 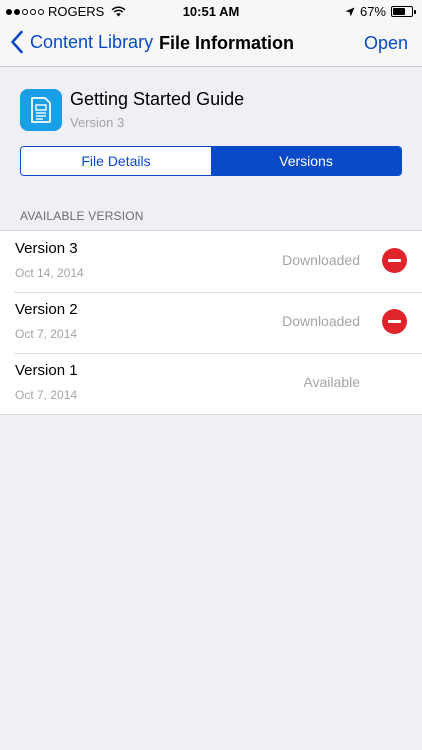 I want to click on nav-bar: Content Library File Information Open, so click(x=211, y=44).